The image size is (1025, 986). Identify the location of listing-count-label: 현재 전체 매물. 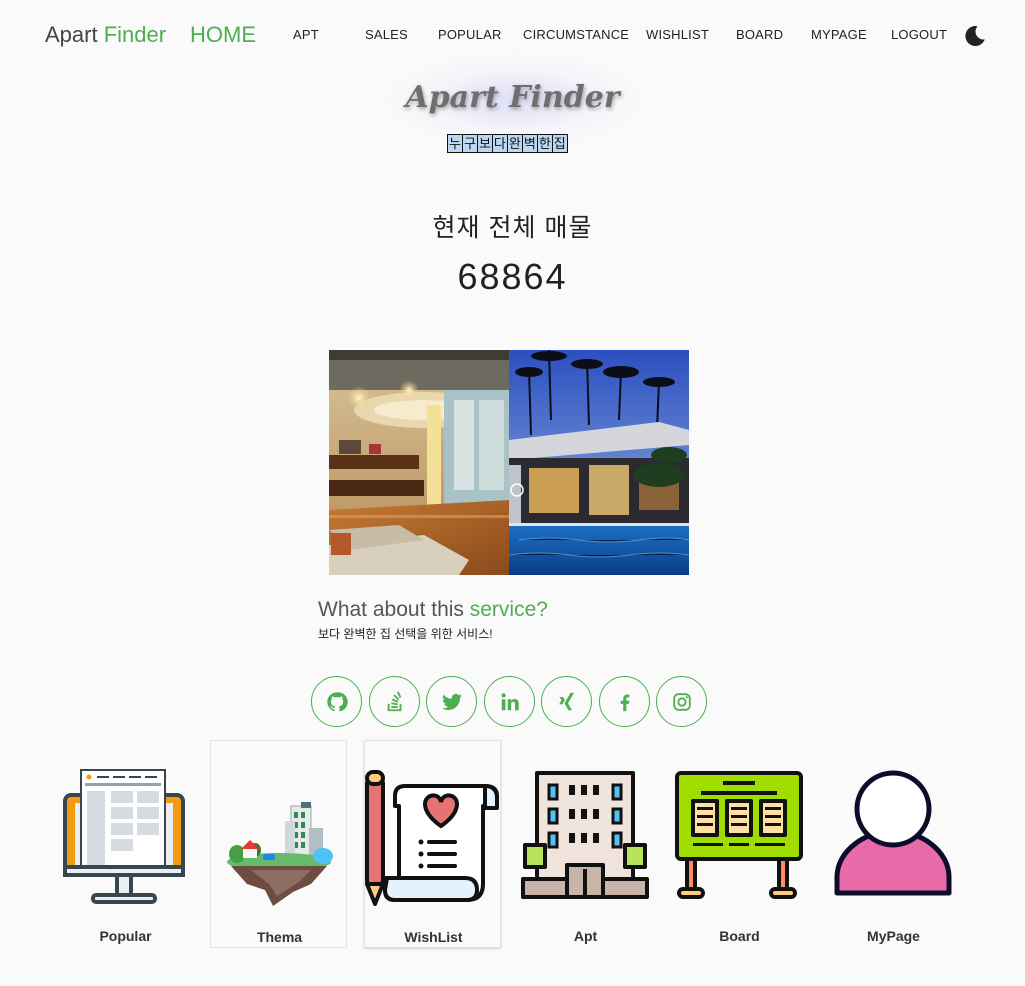
(512, 228).